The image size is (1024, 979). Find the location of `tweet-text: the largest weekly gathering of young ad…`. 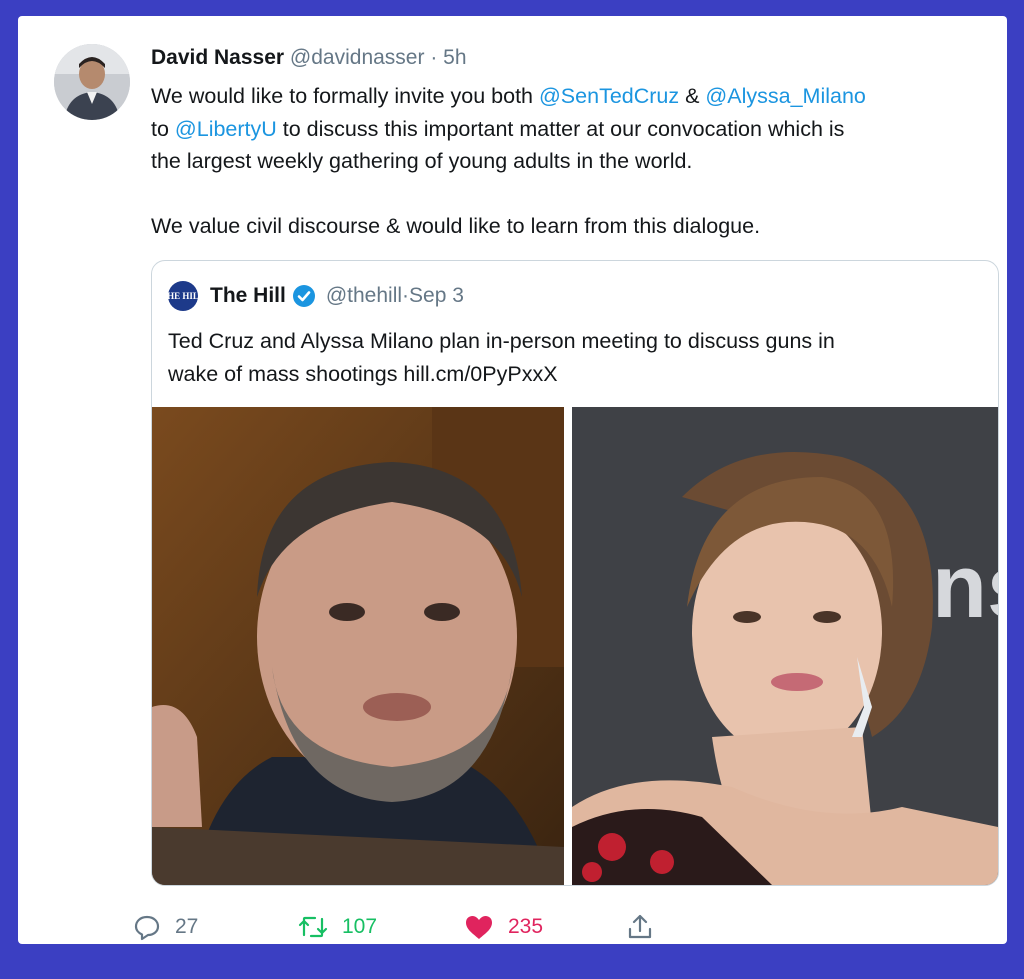

tweet-text: the largest weekly gathering of young ad… is located at coordinates (422, 161).